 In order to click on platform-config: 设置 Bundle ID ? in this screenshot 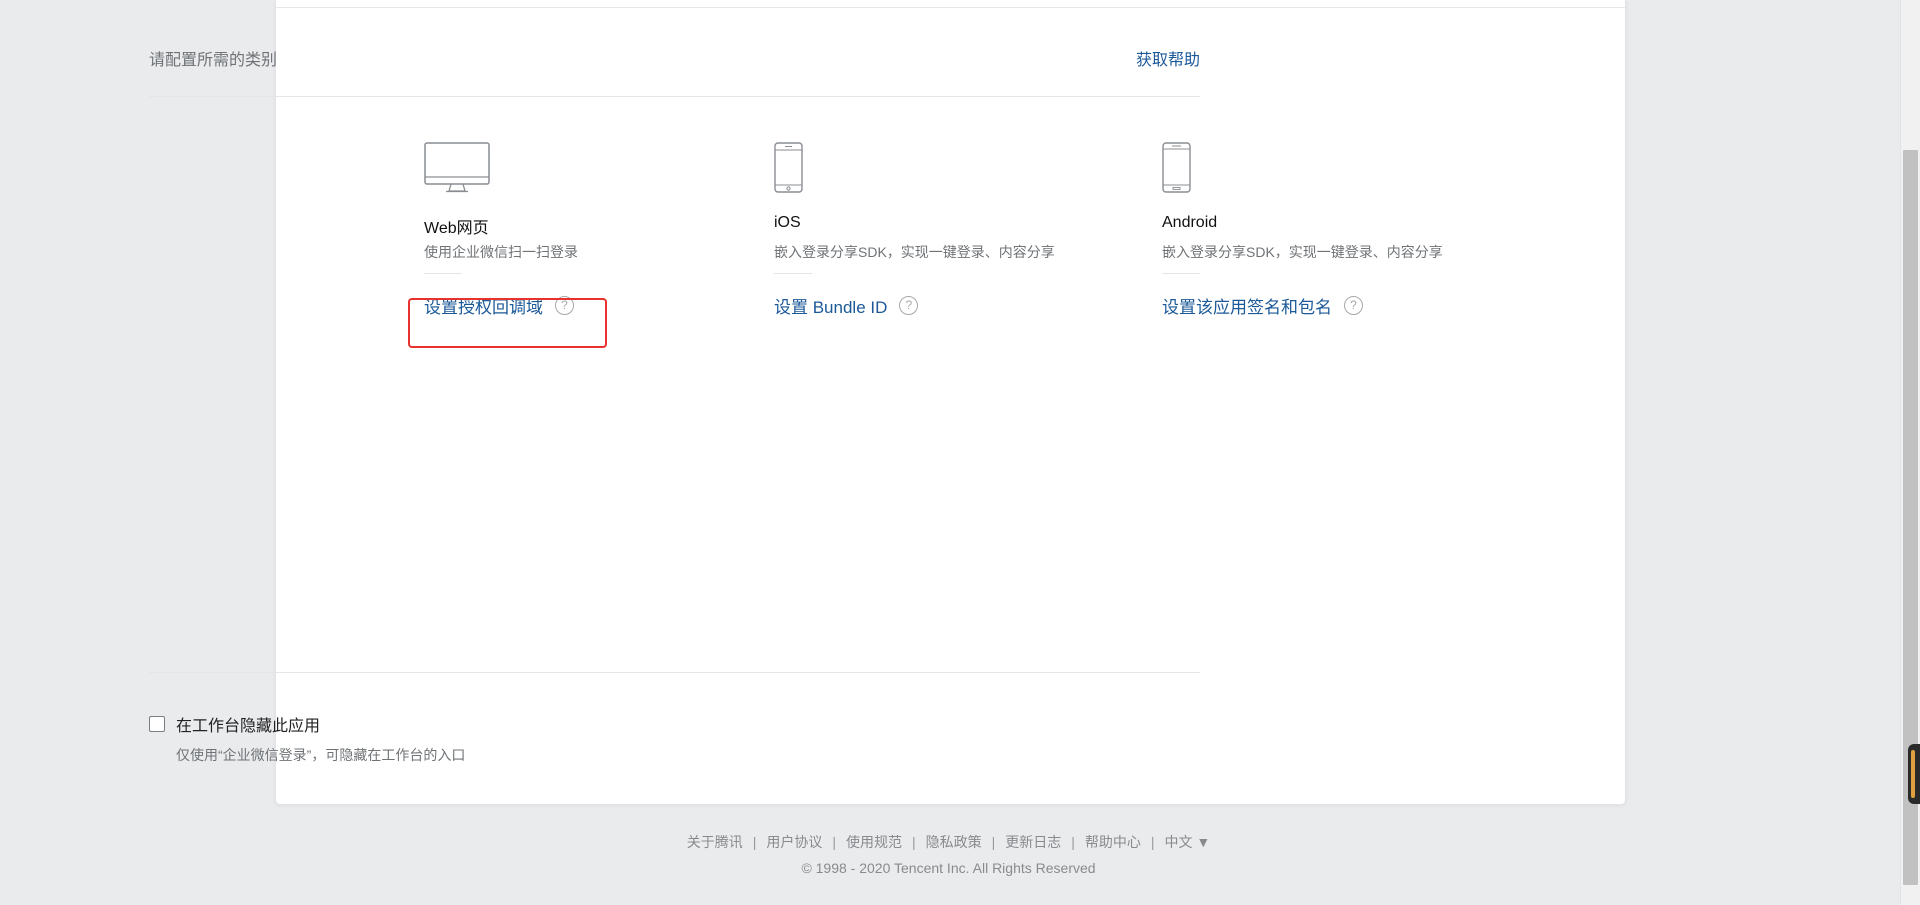, I will do `click(939, 305)`.